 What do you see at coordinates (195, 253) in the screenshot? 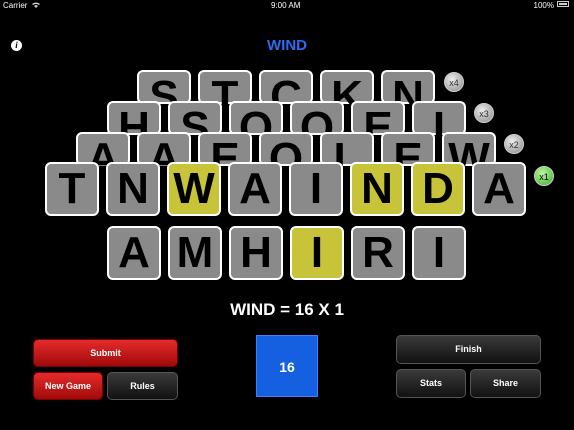
I see `letter-tile: M` at bounding box center [195, 253].